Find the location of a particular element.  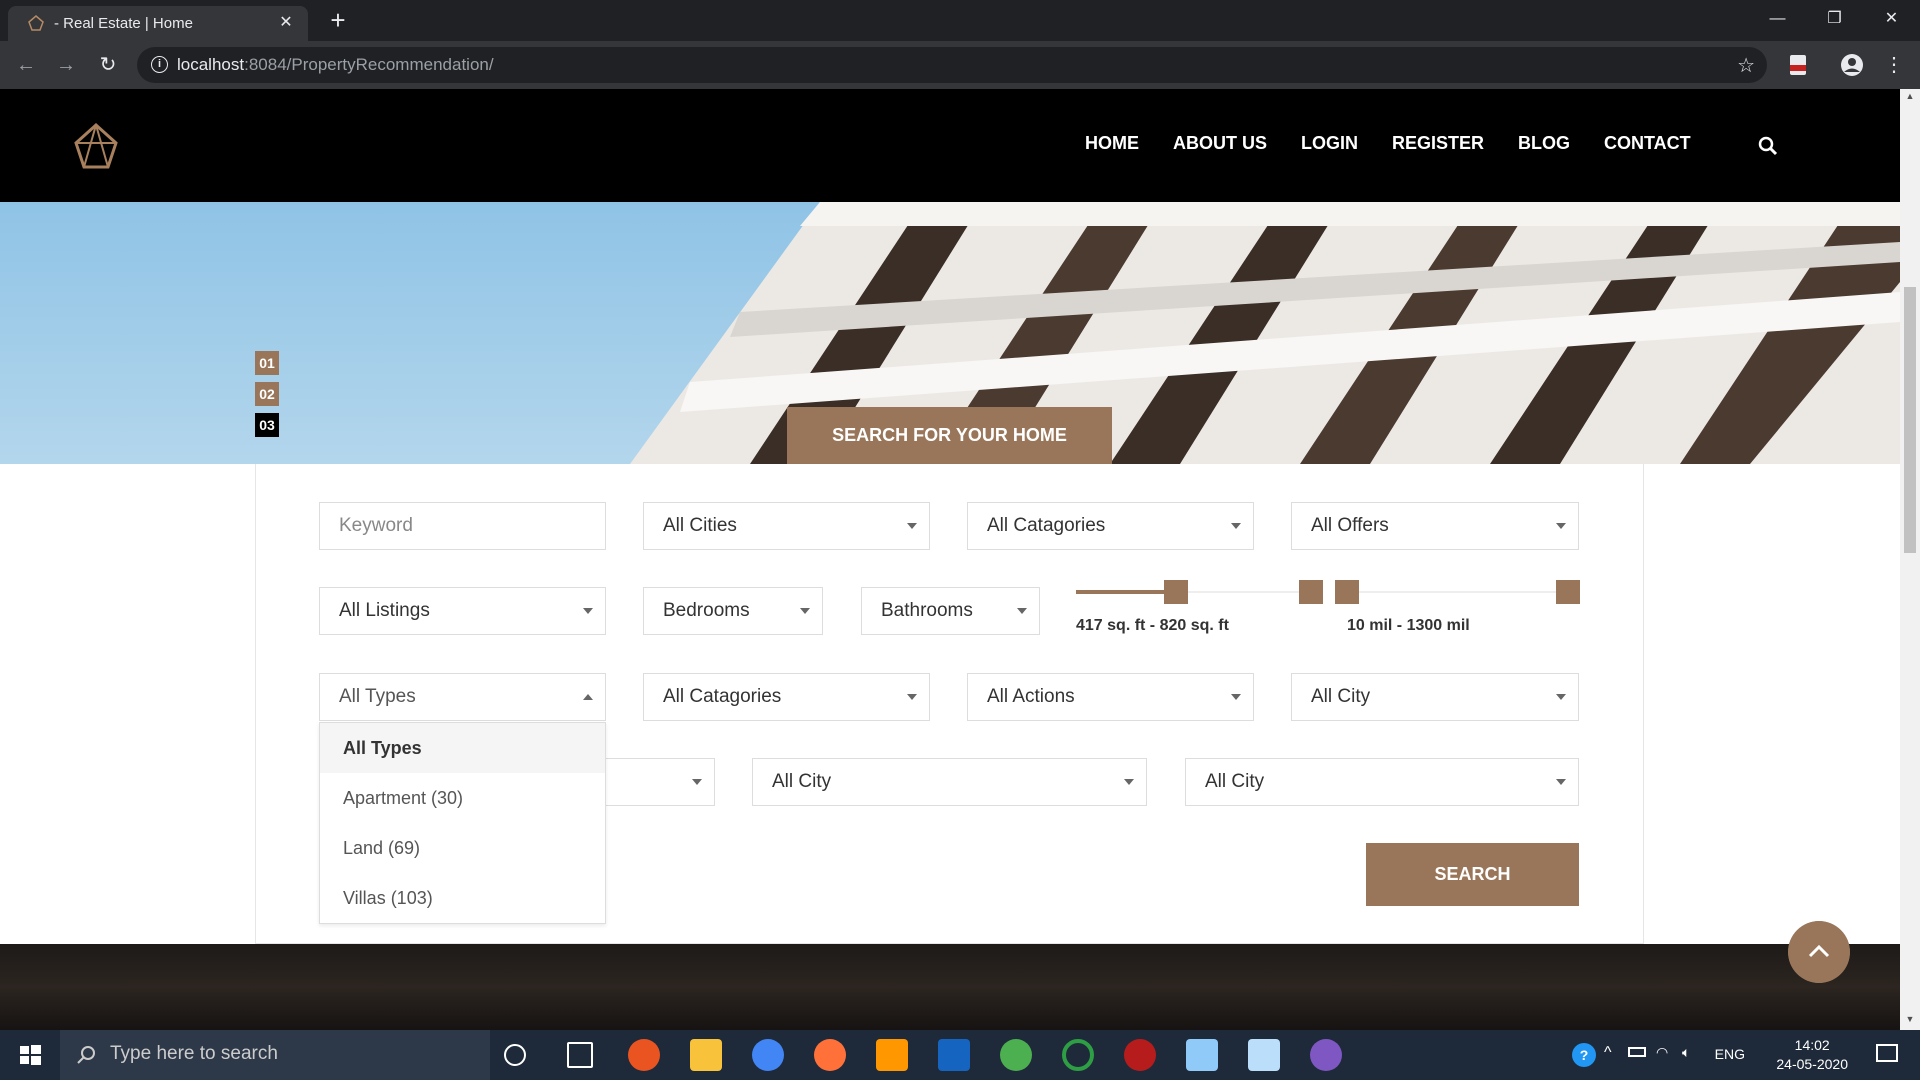

dropdown-option-land: Land (69) is located at coordinates (462, 848).